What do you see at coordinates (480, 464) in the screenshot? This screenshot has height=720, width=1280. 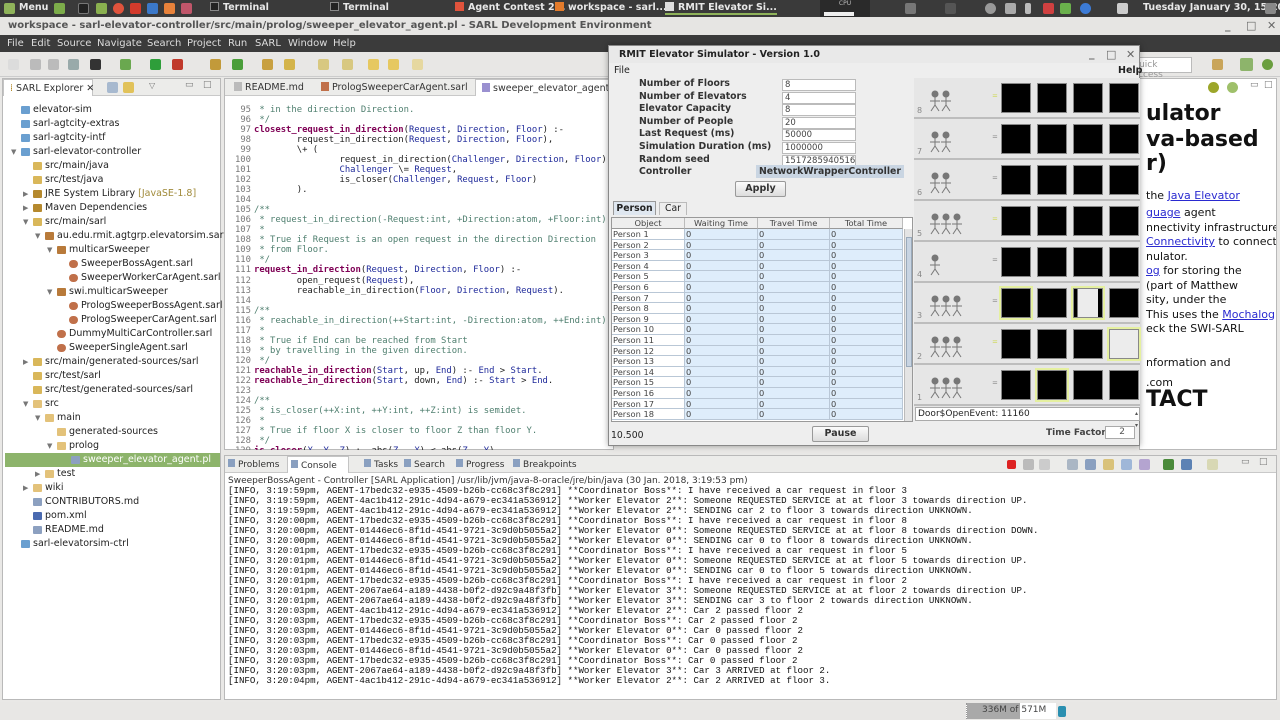 I see `console-tab-progress: Progress` at bounding box center [480, 464].